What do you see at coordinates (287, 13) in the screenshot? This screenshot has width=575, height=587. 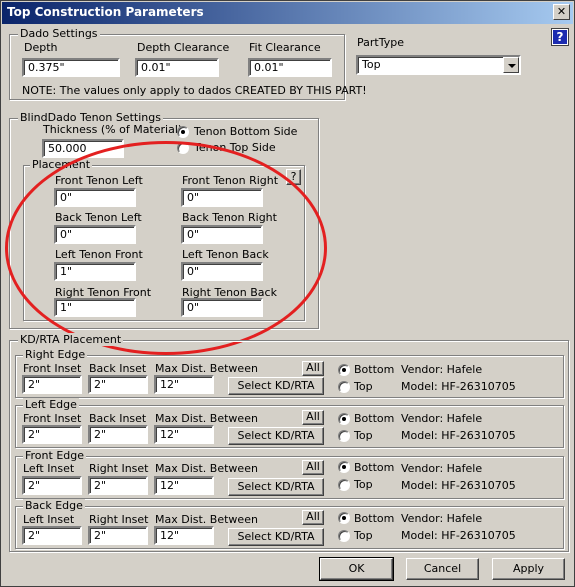 I see `title-bar: Top Construction Parameters ✕` at bounding box center [287, 13].